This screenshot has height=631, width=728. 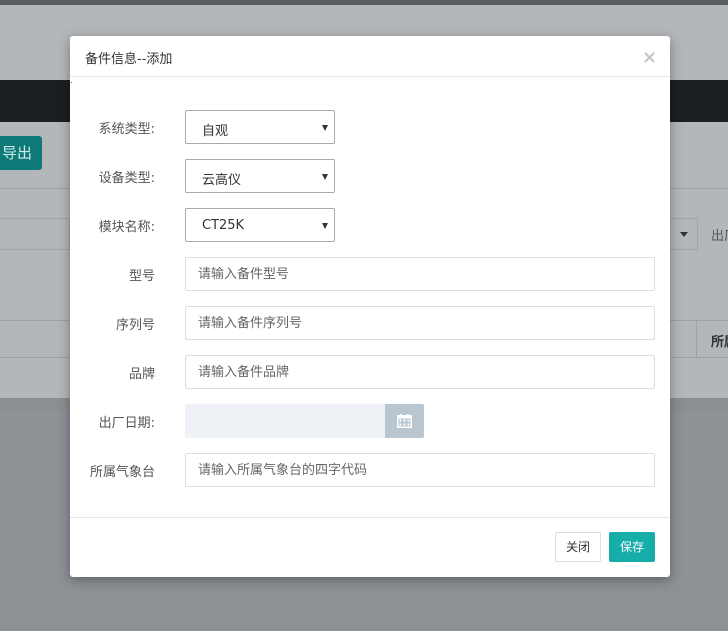 I want to click on serial-input, so click(x=420, y=323).